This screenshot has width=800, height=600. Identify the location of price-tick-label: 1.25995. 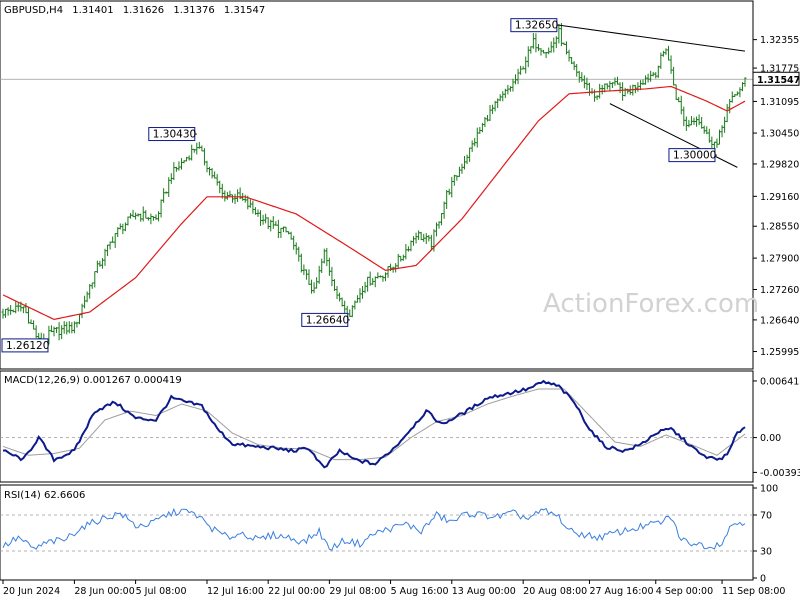
(779, 352).